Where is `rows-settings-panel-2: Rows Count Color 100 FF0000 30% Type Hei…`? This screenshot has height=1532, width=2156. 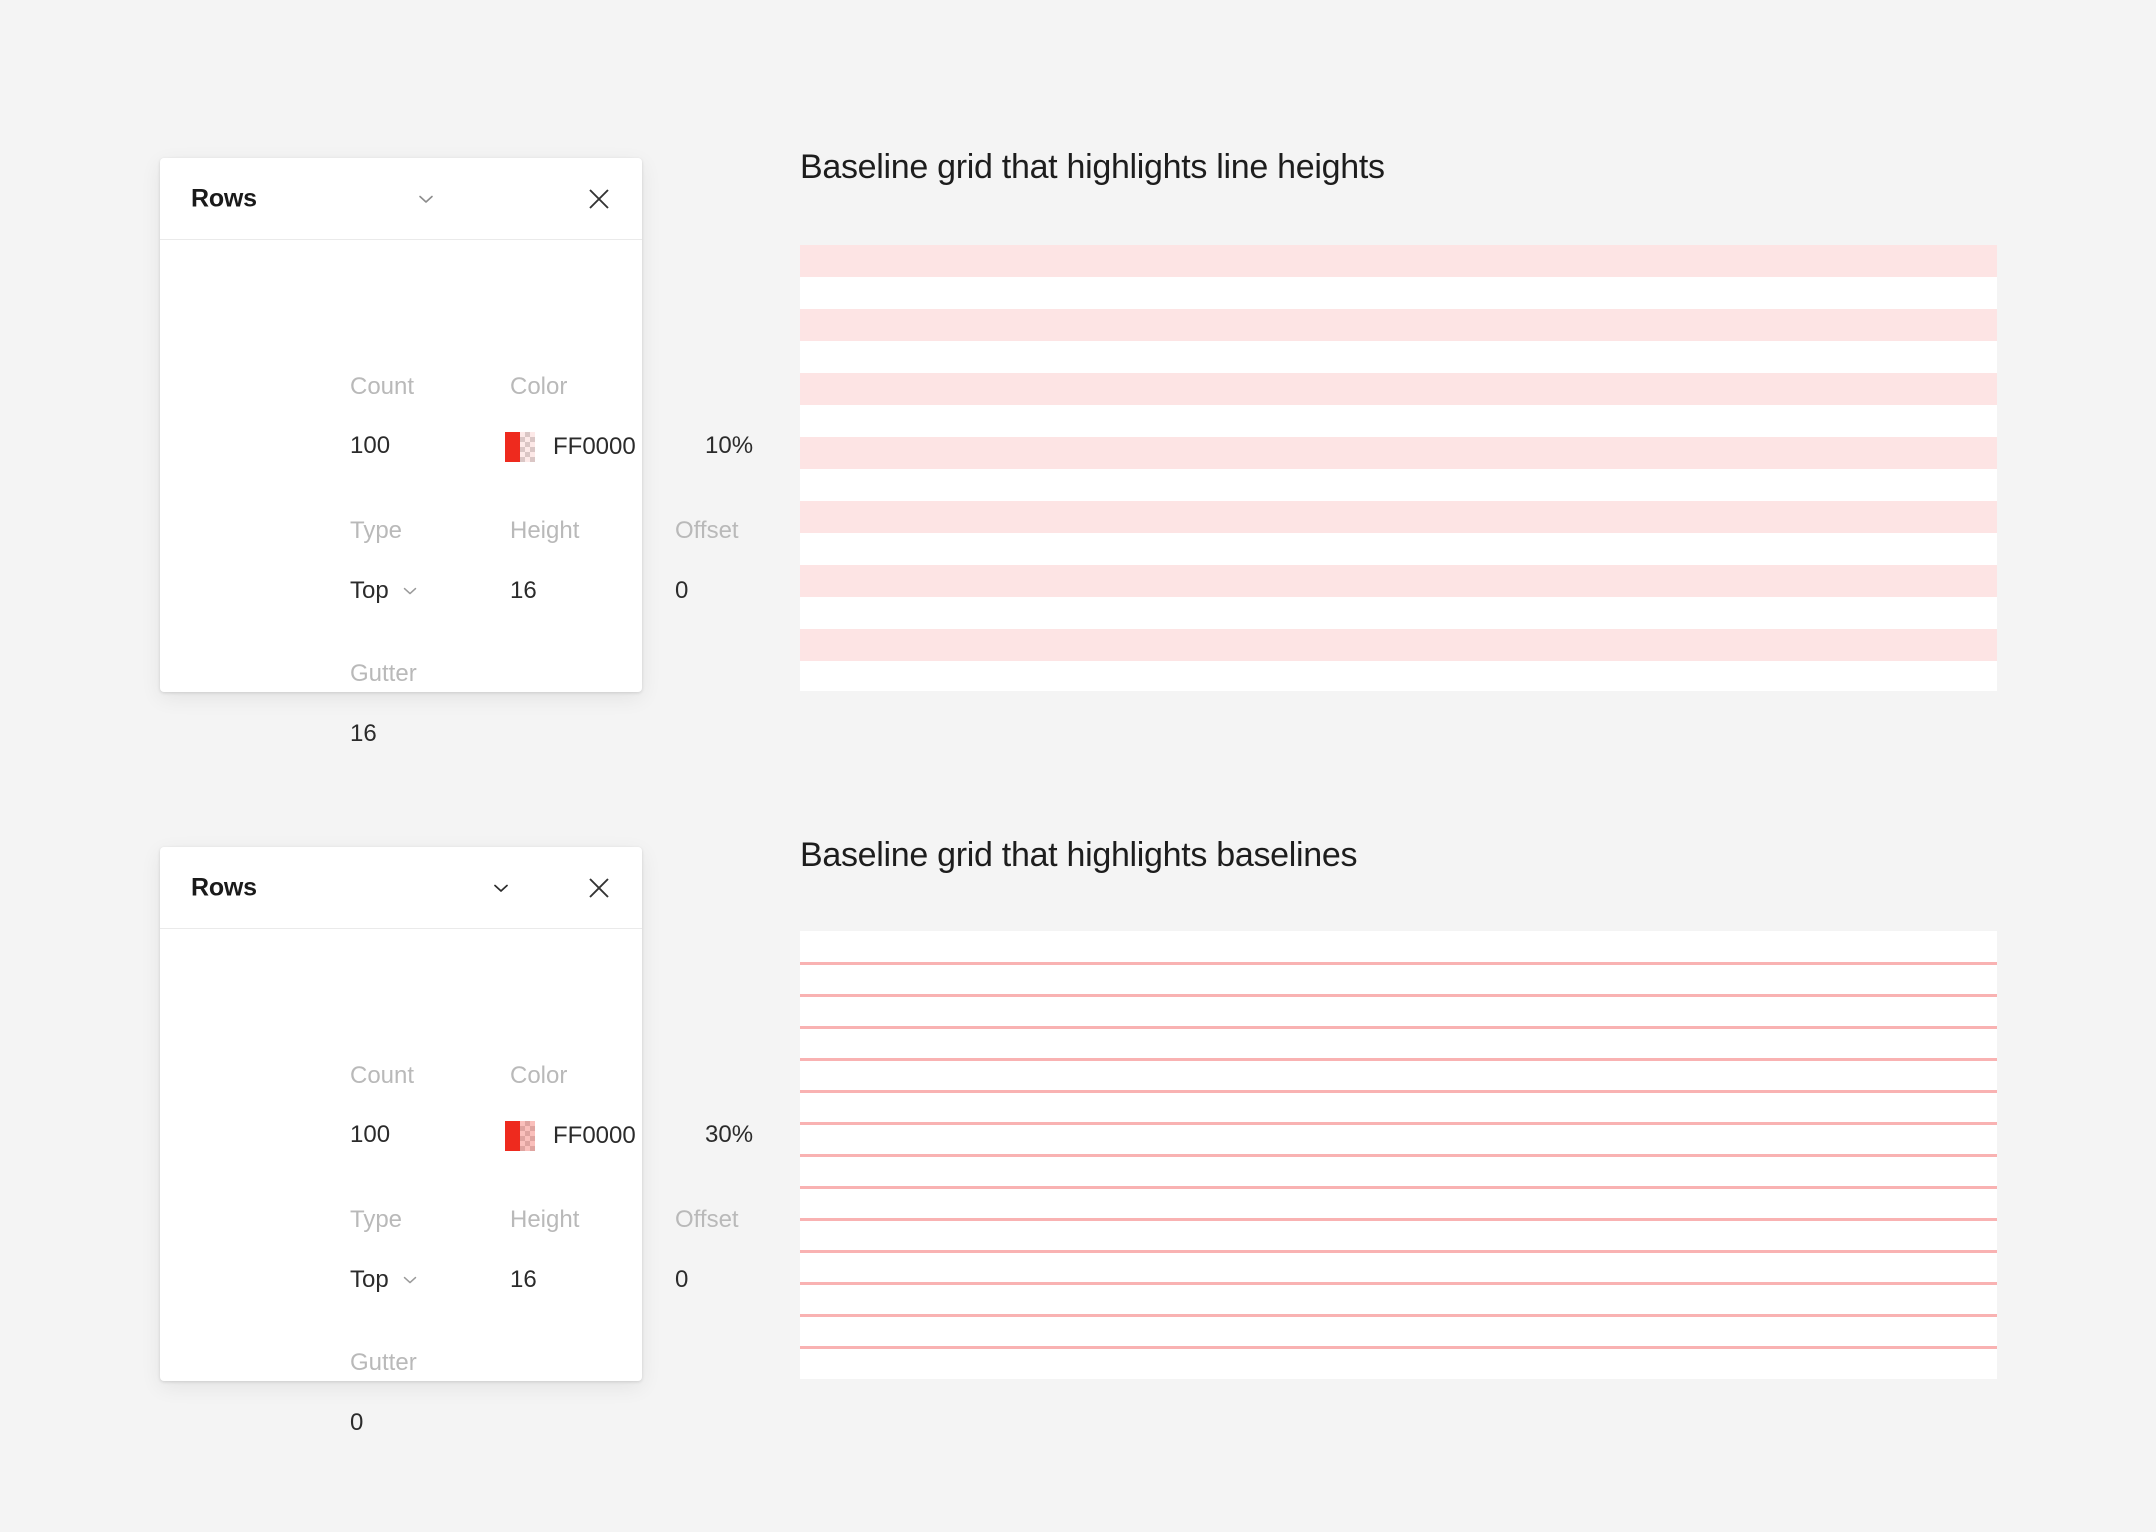 rows-settings-panel-2: Rows Count Color 100 FF0000 30% Type Hei… is located at coordinates (456, 1141).